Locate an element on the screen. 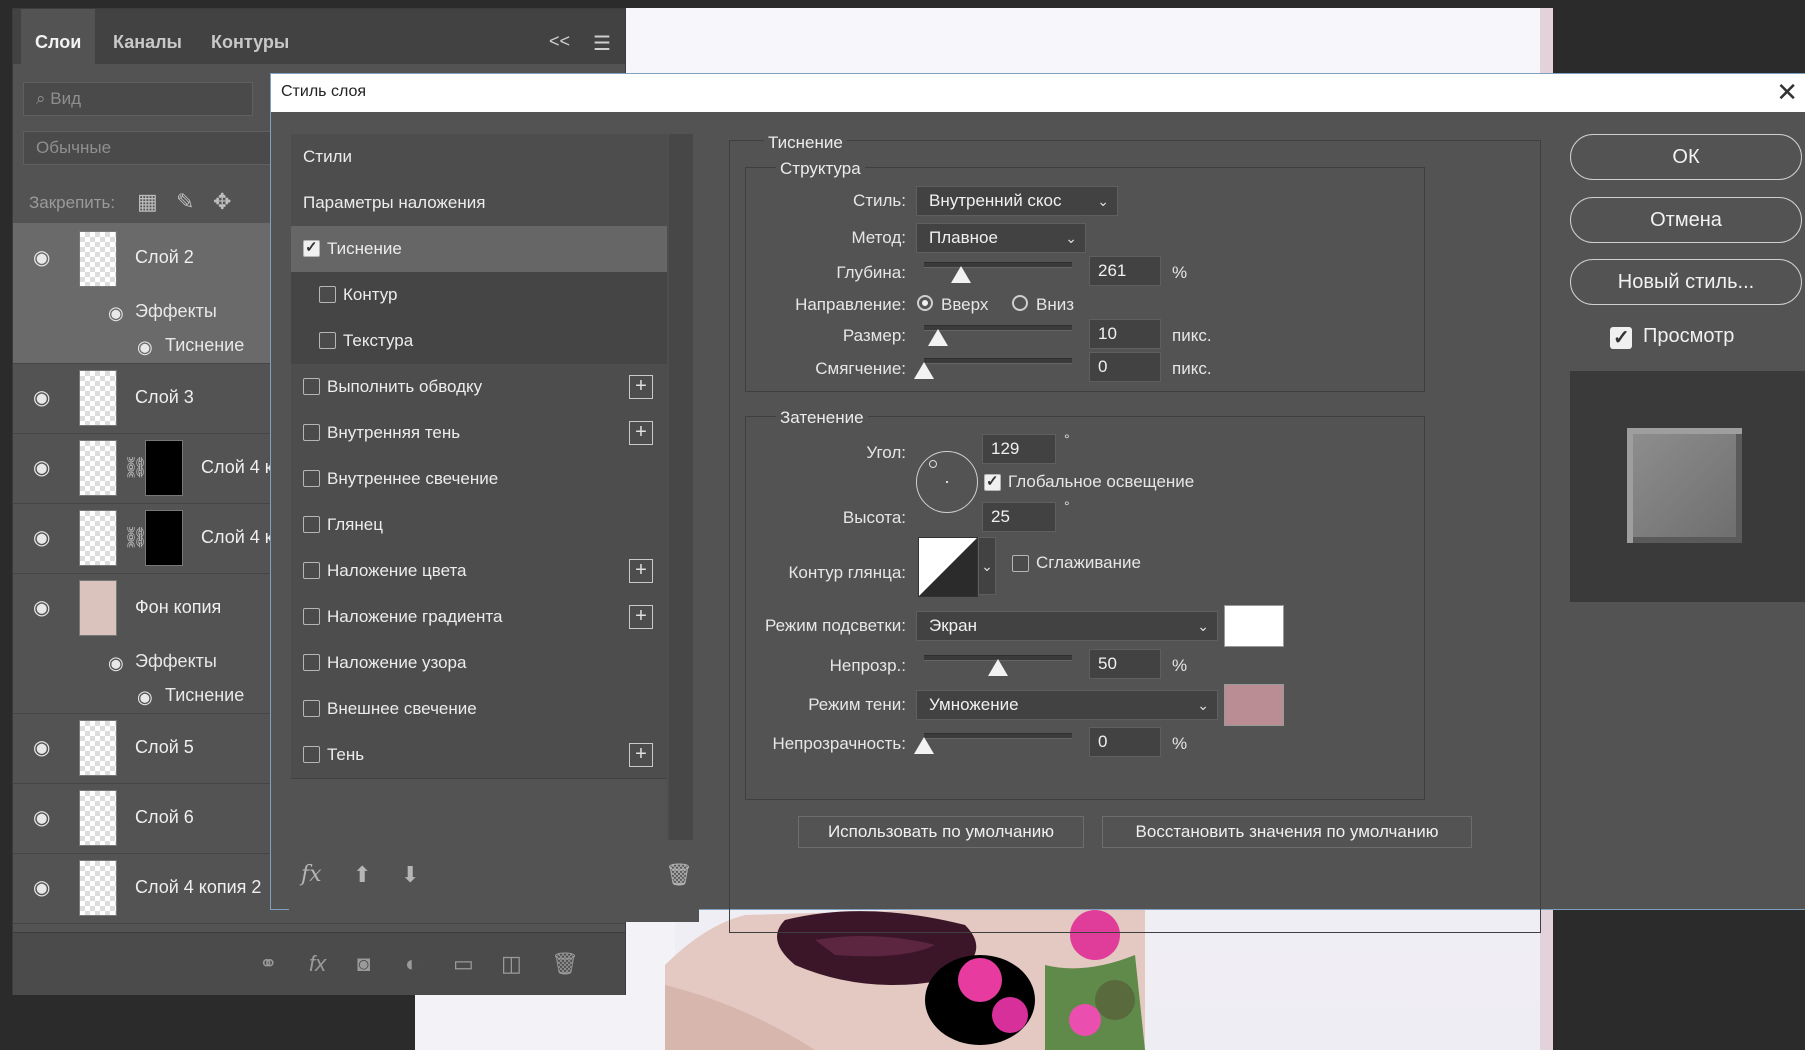 The height and width of the screenshot is (1050, 1805). close-icon: ✕ is located at coordinates (1787, 92).